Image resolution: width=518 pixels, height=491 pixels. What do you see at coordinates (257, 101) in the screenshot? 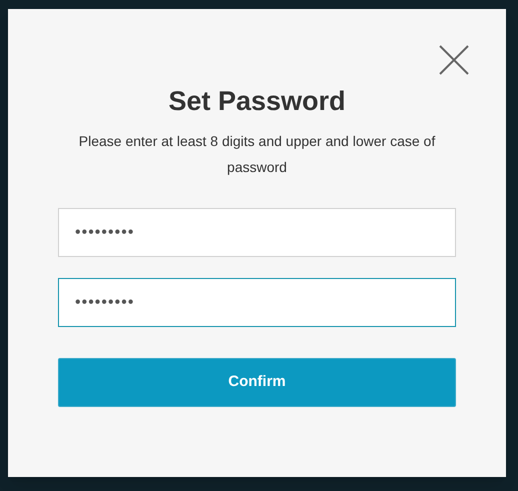
I see `dialog-title: Set Password` at bounding box center [257, 101].